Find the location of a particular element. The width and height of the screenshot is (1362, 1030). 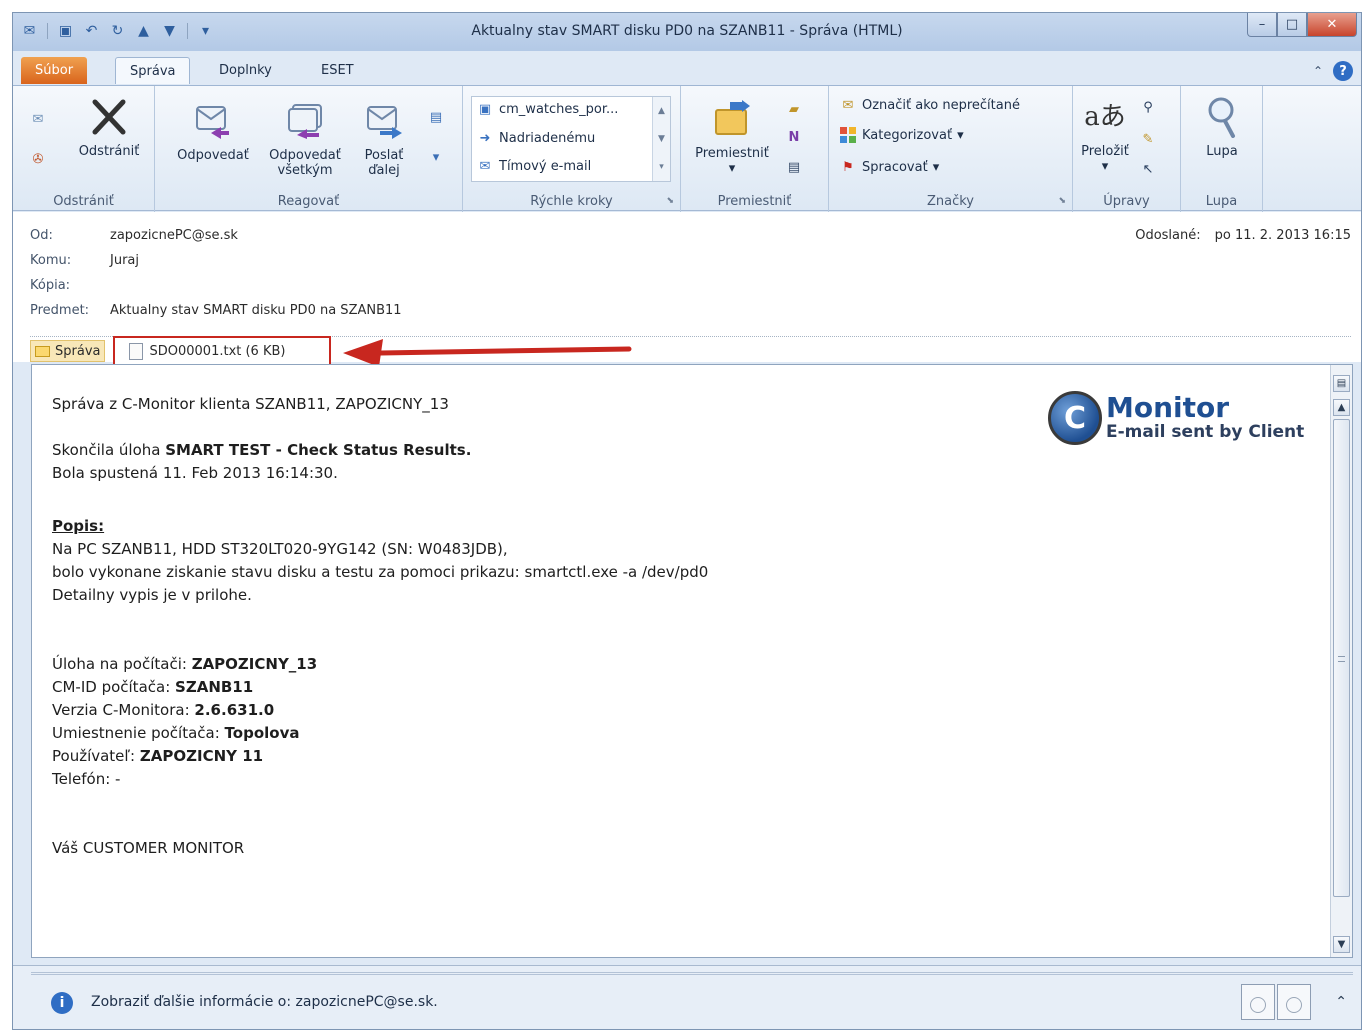

info-icon: i is located at coordinates (62, 1003).